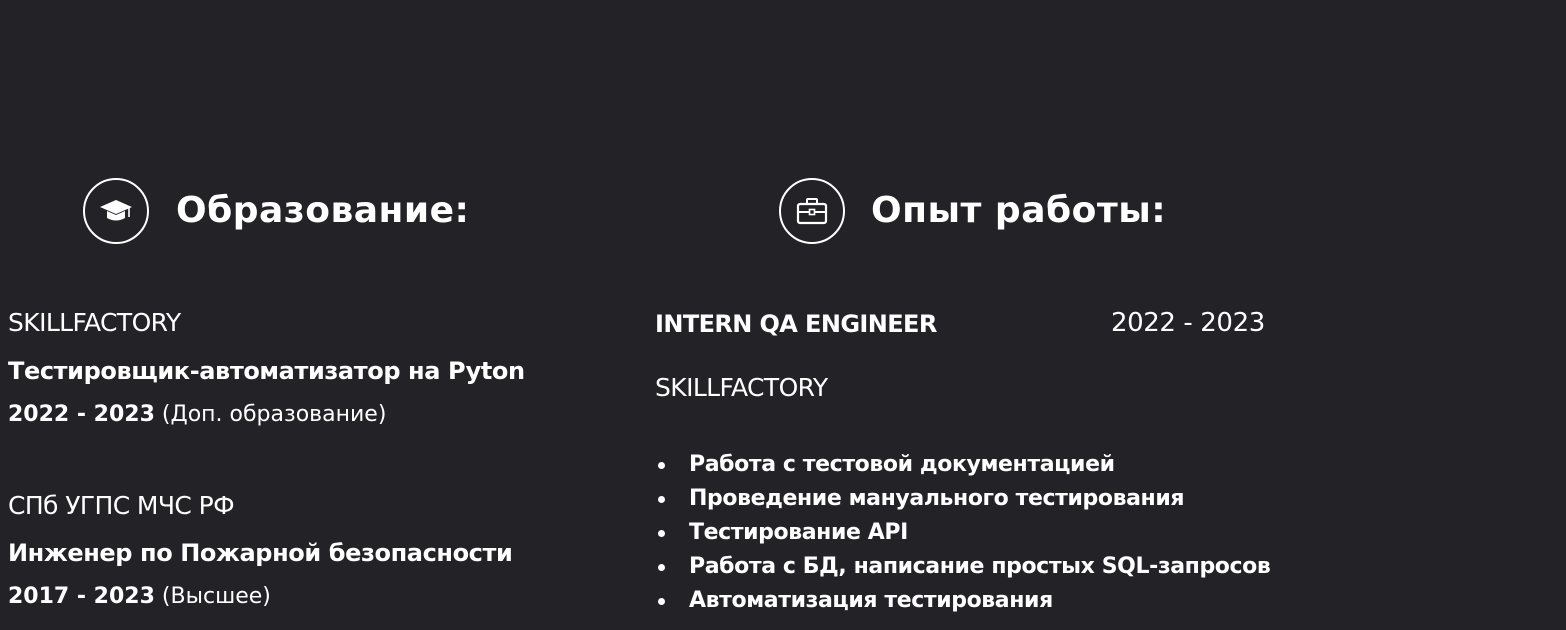 The width and height of the screenshot is (1566, 630). Describe the element at coordinates (1019, 210) in the screenshot. I see `experience-title: Опыт работы:` at that location.